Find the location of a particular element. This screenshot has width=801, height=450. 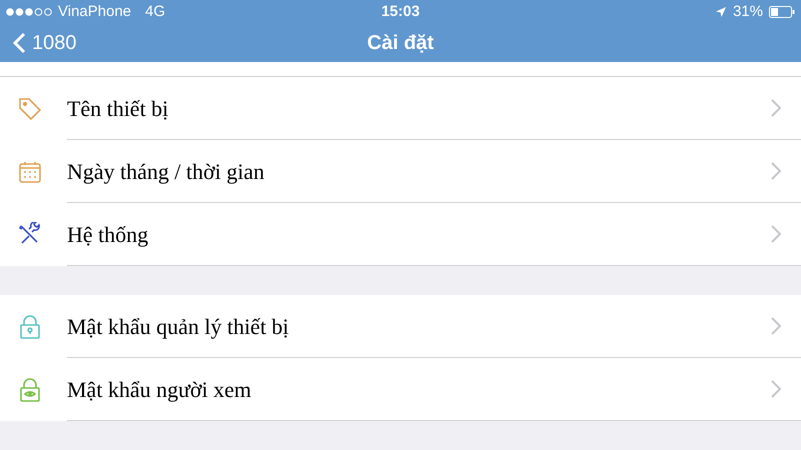

battery-icon is located at coordinates (782, 12).